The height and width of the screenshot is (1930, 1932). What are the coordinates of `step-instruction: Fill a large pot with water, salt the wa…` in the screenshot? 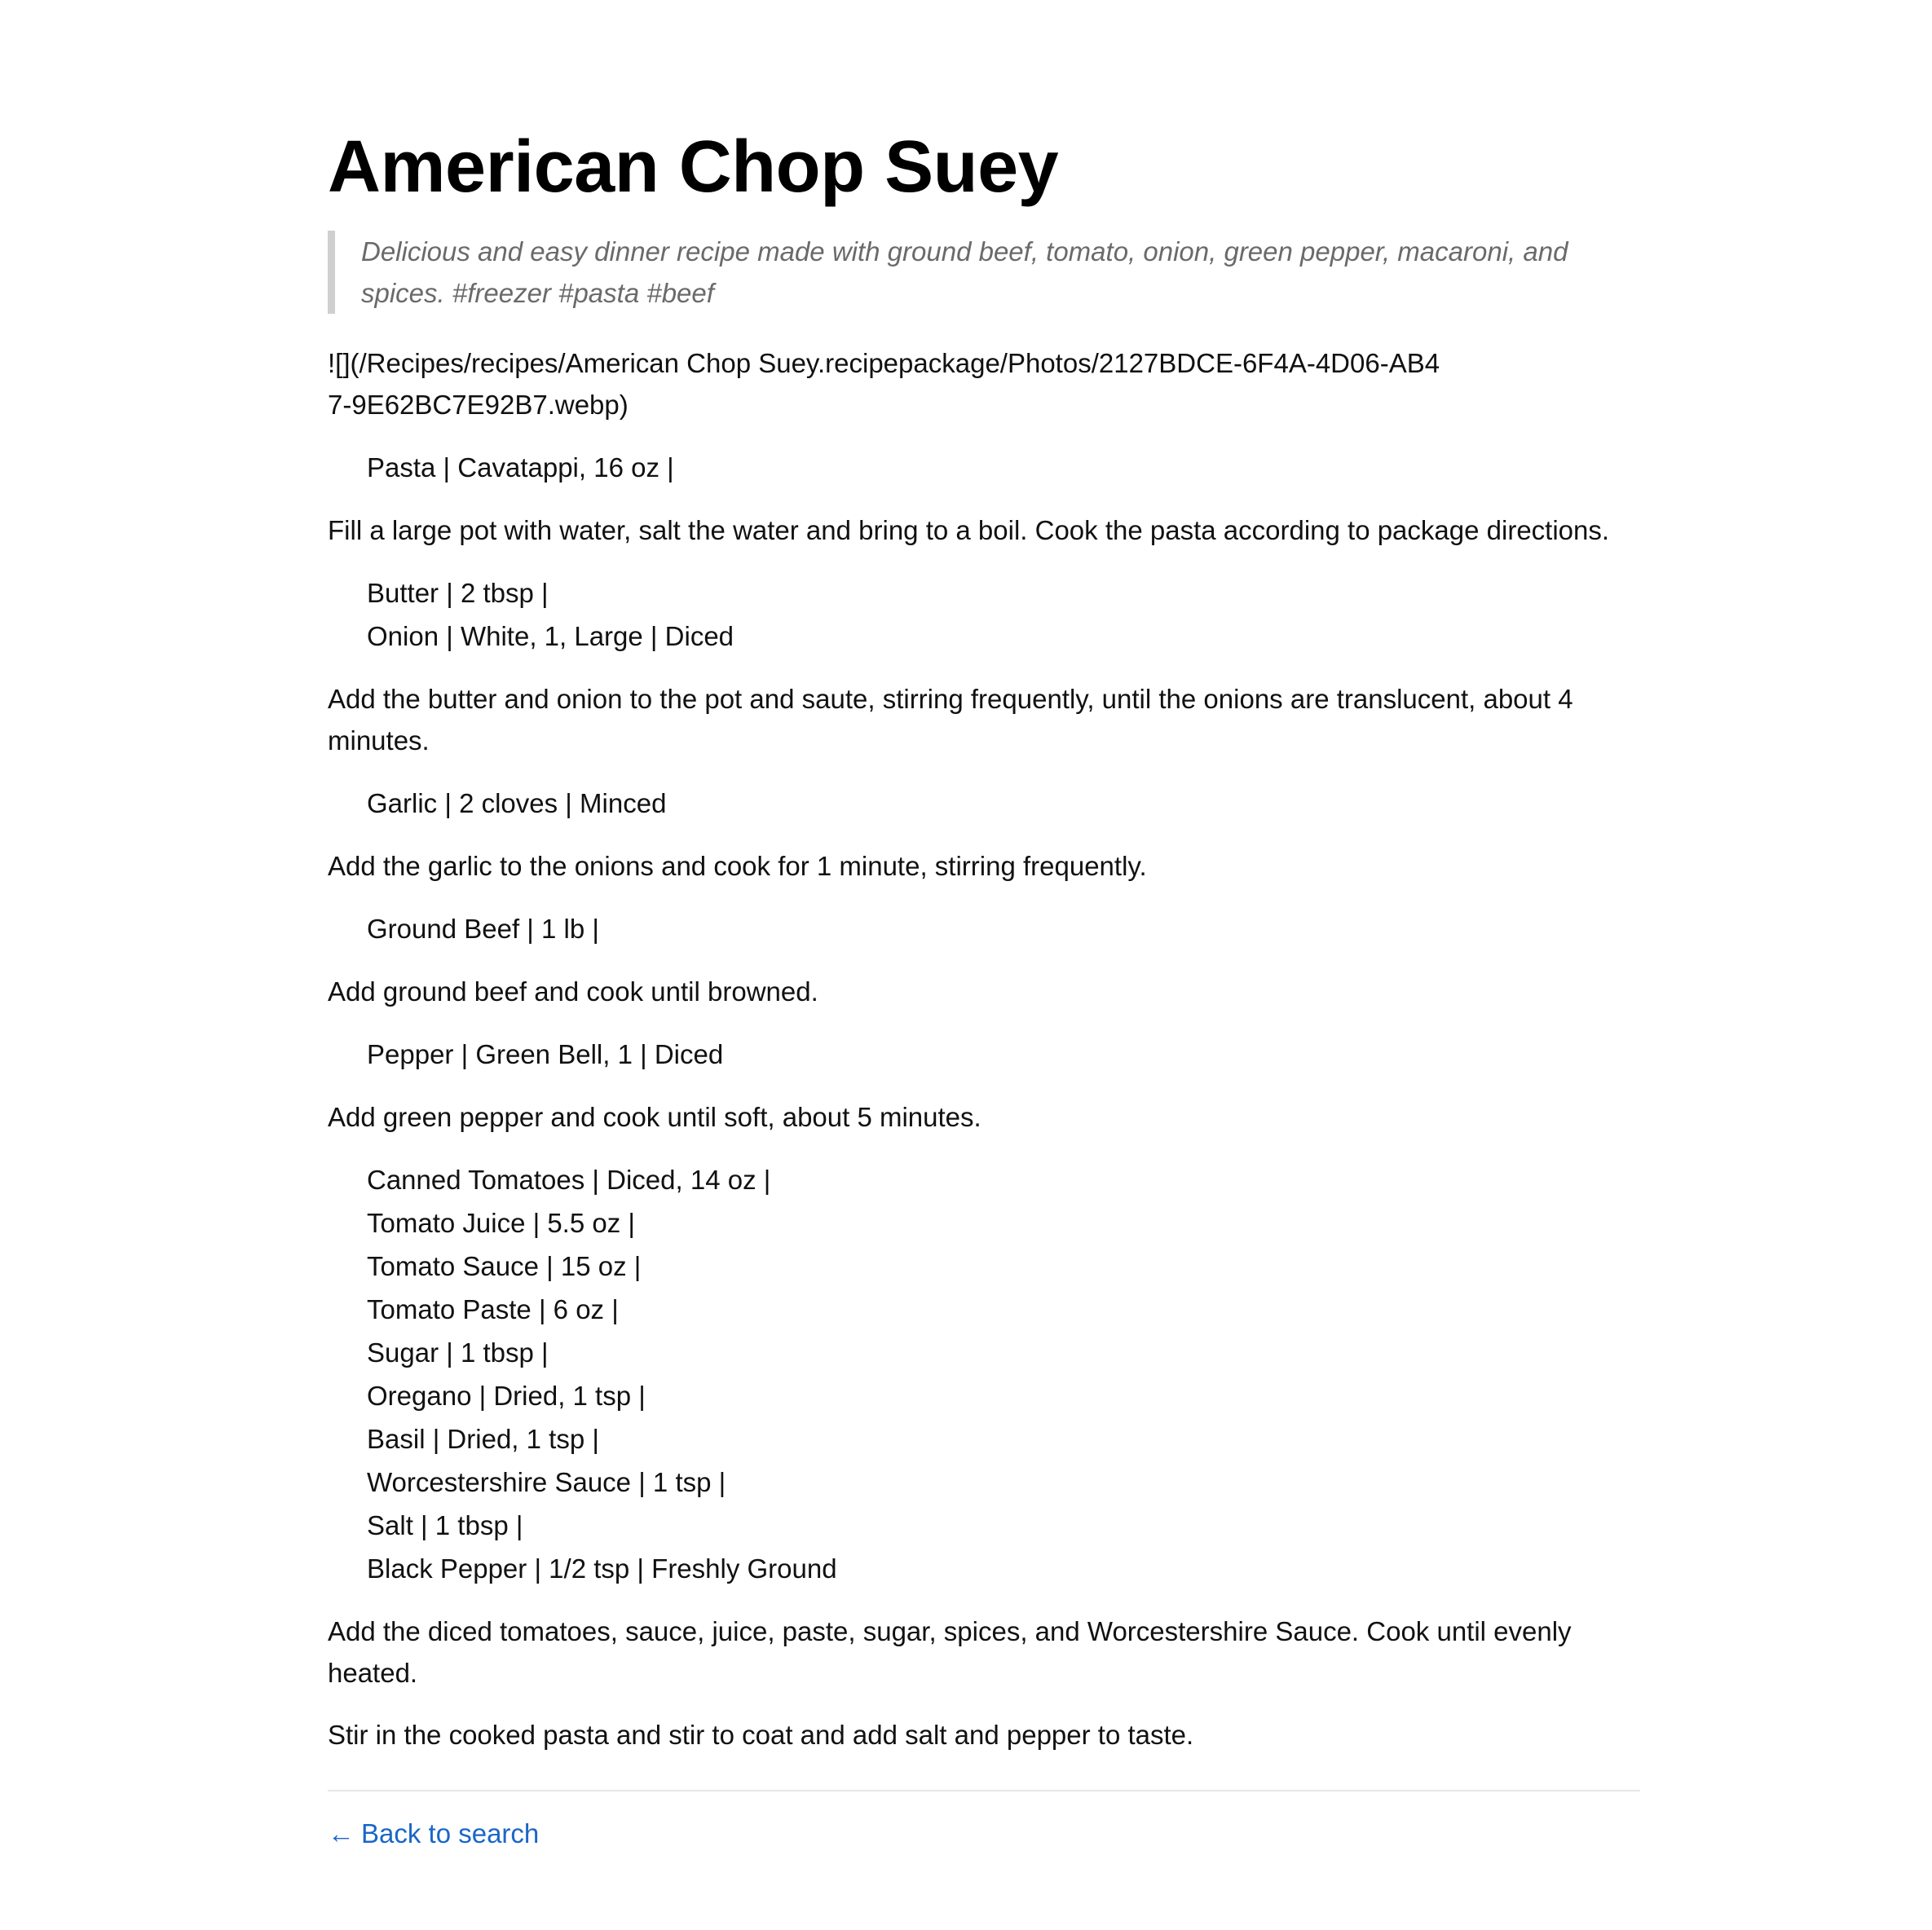 It's located at (969, 530).